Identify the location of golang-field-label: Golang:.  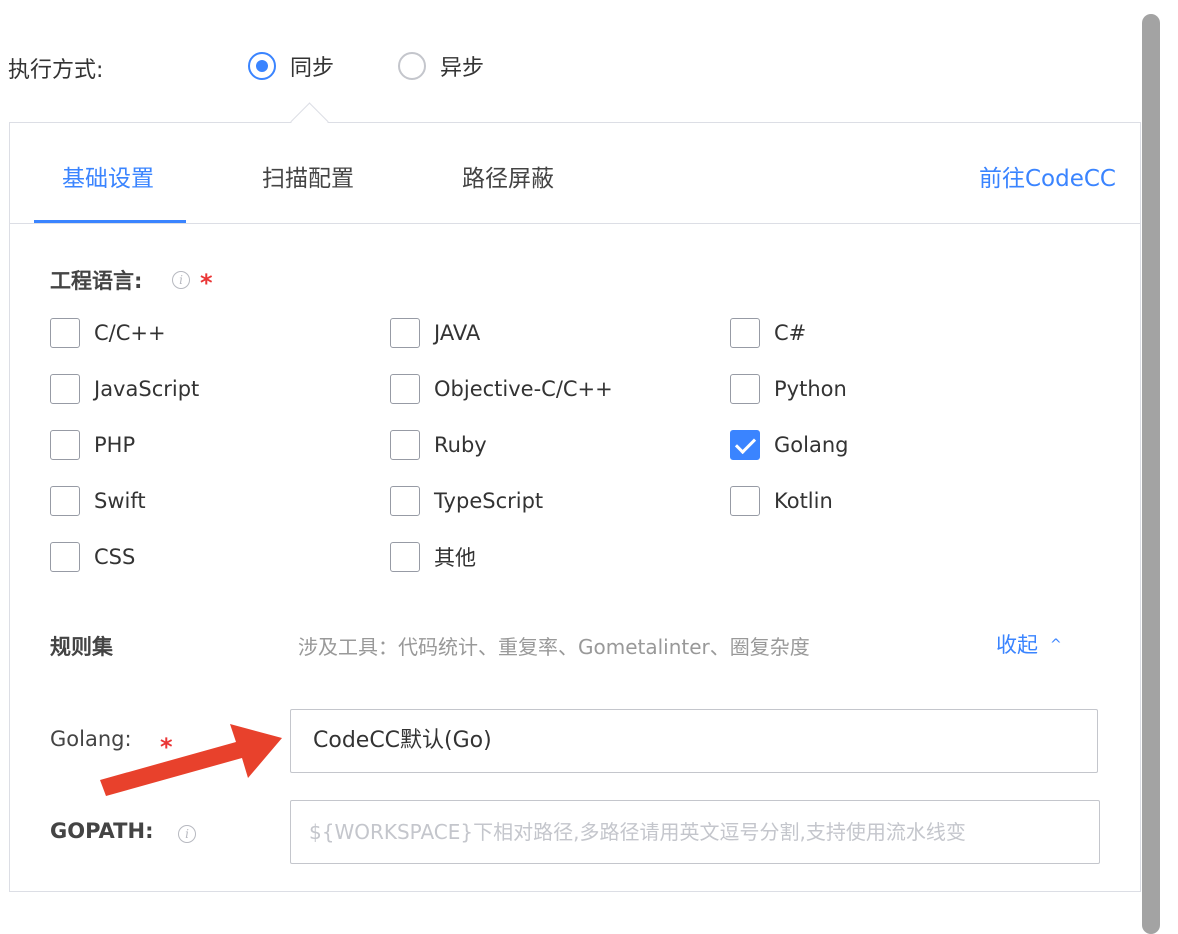
(91, 739).